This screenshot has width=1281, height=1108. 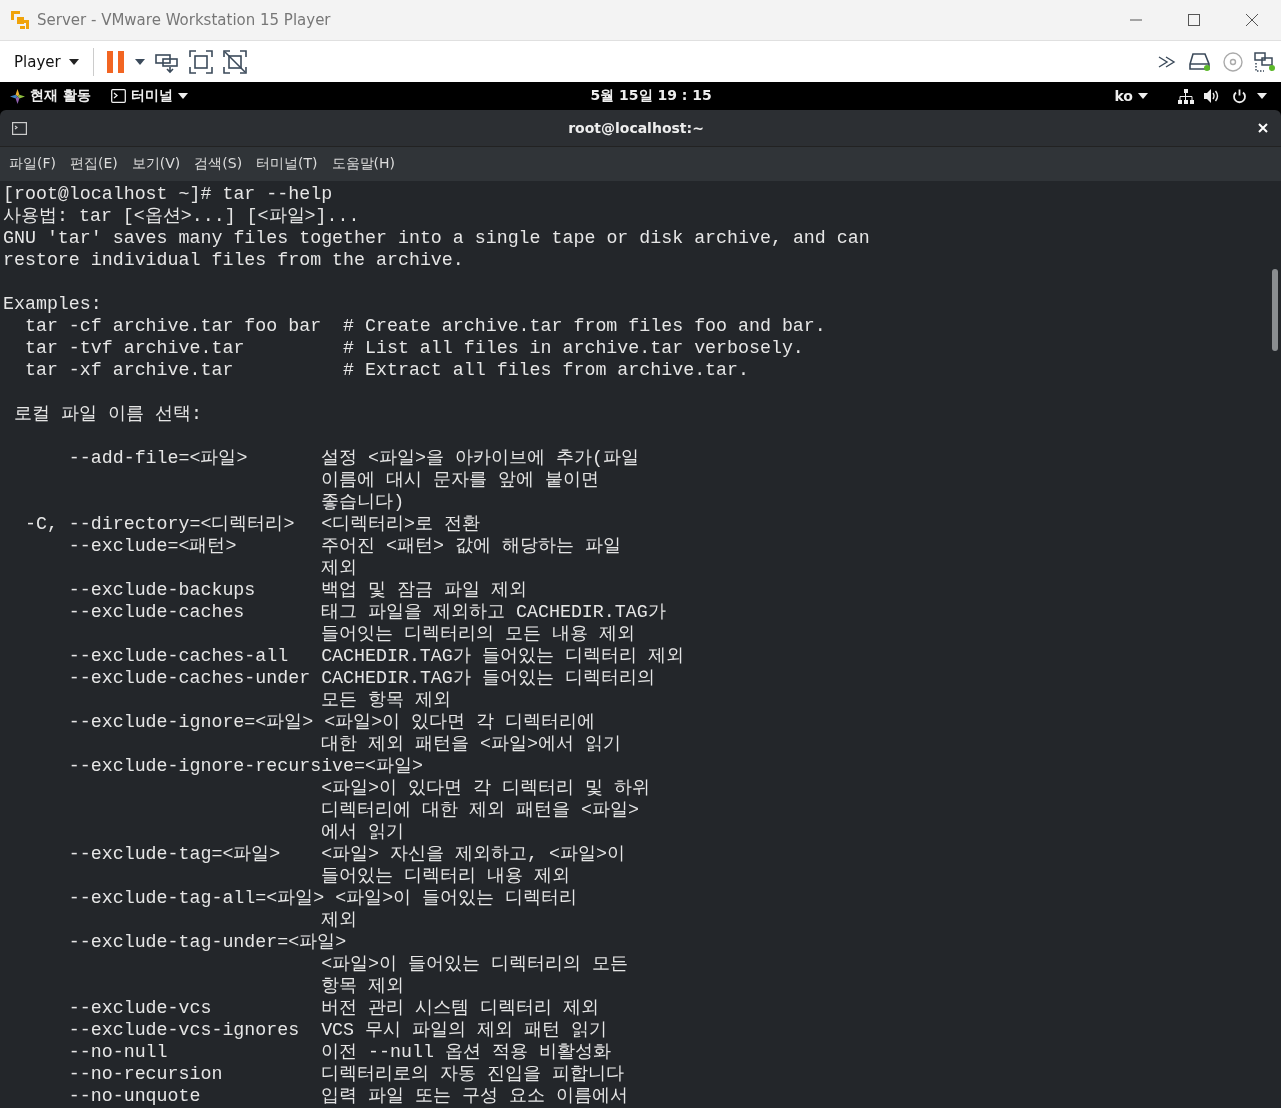 I want to click on example-command: tar -xf archive.tar, so click(x=129, y=370).